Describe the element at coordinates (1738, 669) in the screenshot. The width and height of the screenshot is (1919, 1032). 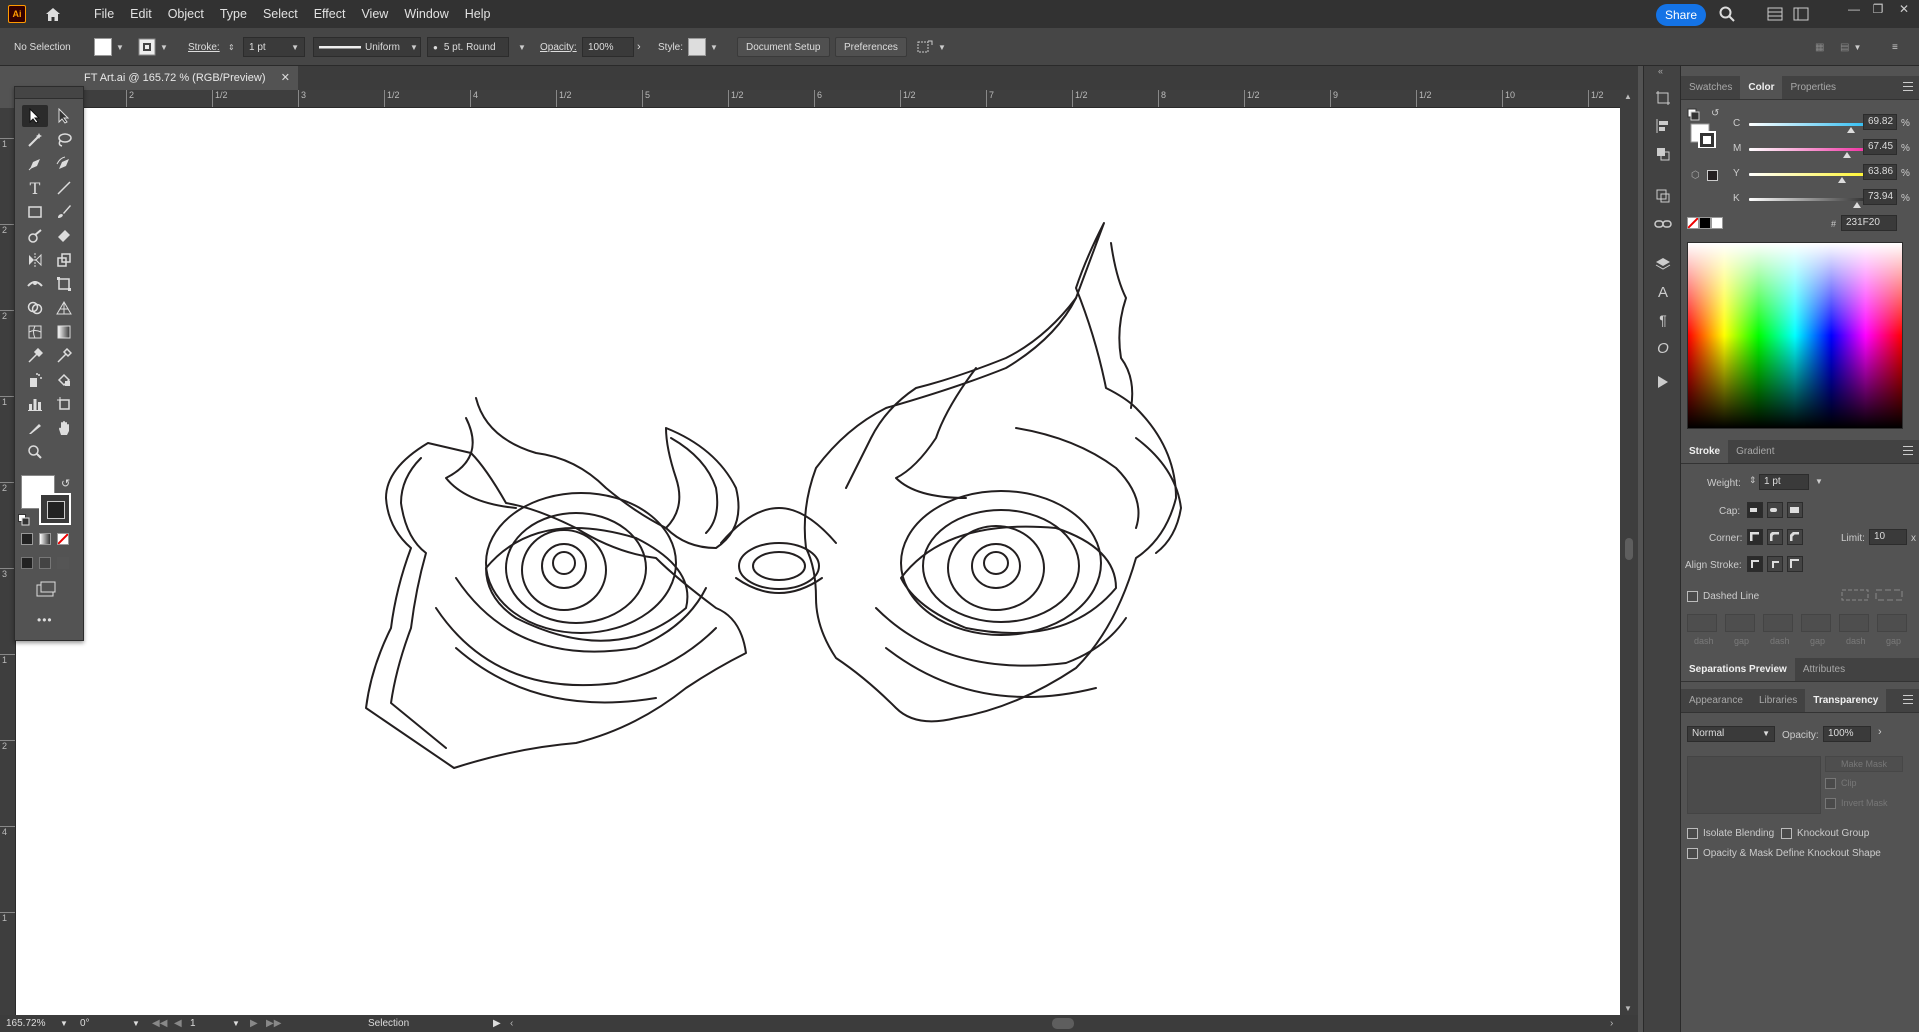
I see `tab-separations-preview: Separations Preview` at that location.